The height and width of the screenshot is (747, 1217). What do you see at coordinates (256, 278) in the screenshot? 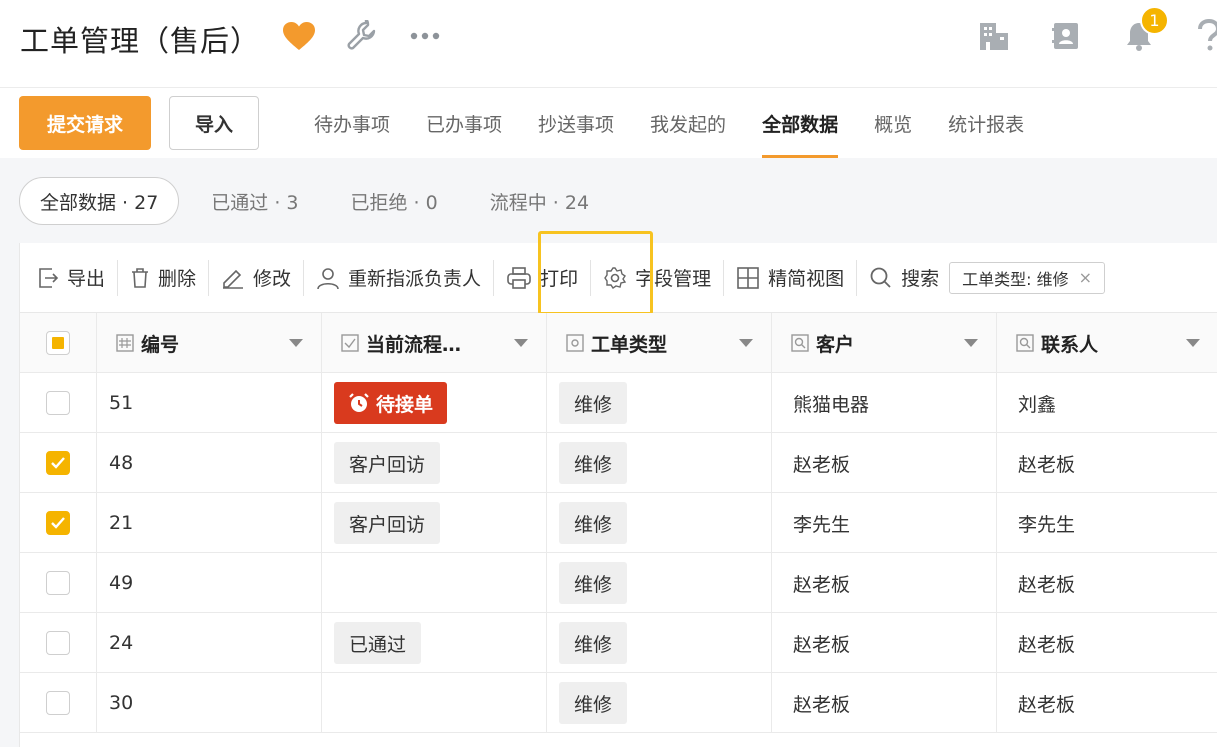
I see `edit-button: 修改` at bounding box center [256, 278].